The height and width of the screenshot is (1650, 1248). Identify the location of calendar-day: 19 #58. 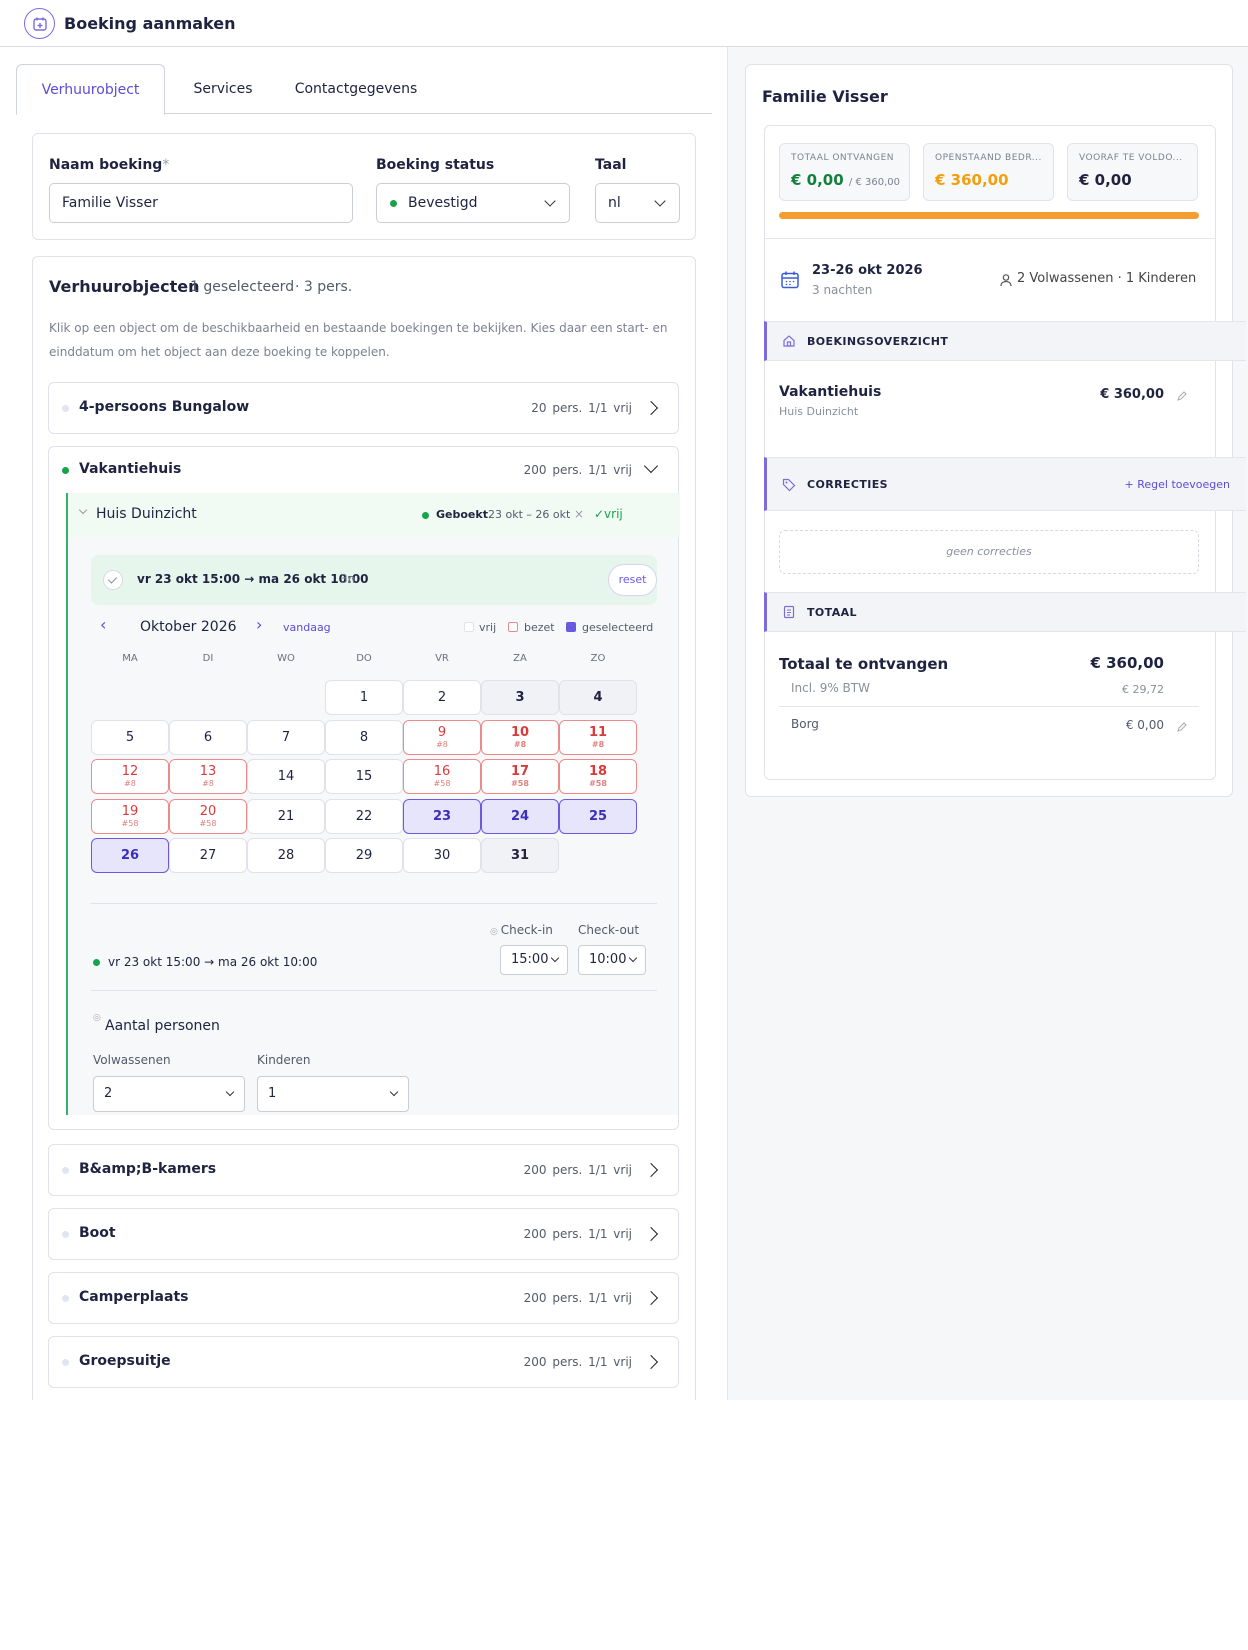
(130, 816).